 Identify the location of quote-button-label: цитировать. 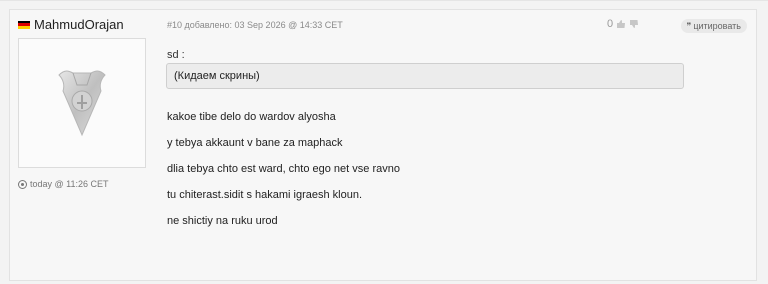
(717, 26).